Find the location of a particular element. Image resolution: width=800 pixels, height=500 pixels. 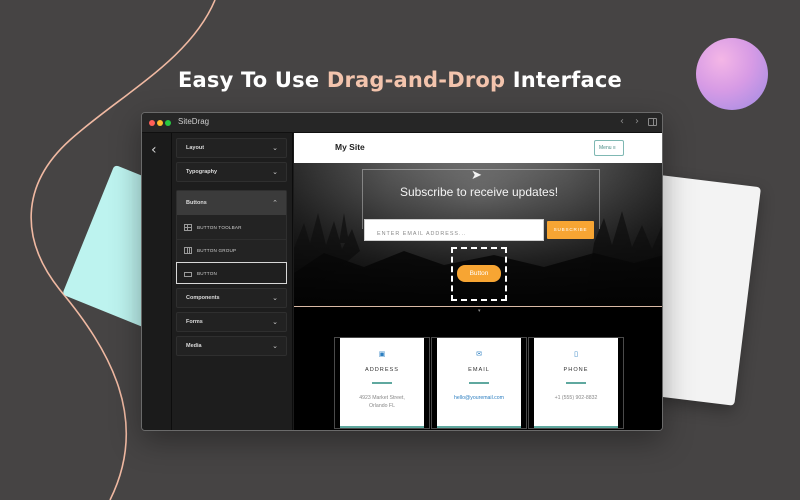

email-field is located at coordinates (454, 234).